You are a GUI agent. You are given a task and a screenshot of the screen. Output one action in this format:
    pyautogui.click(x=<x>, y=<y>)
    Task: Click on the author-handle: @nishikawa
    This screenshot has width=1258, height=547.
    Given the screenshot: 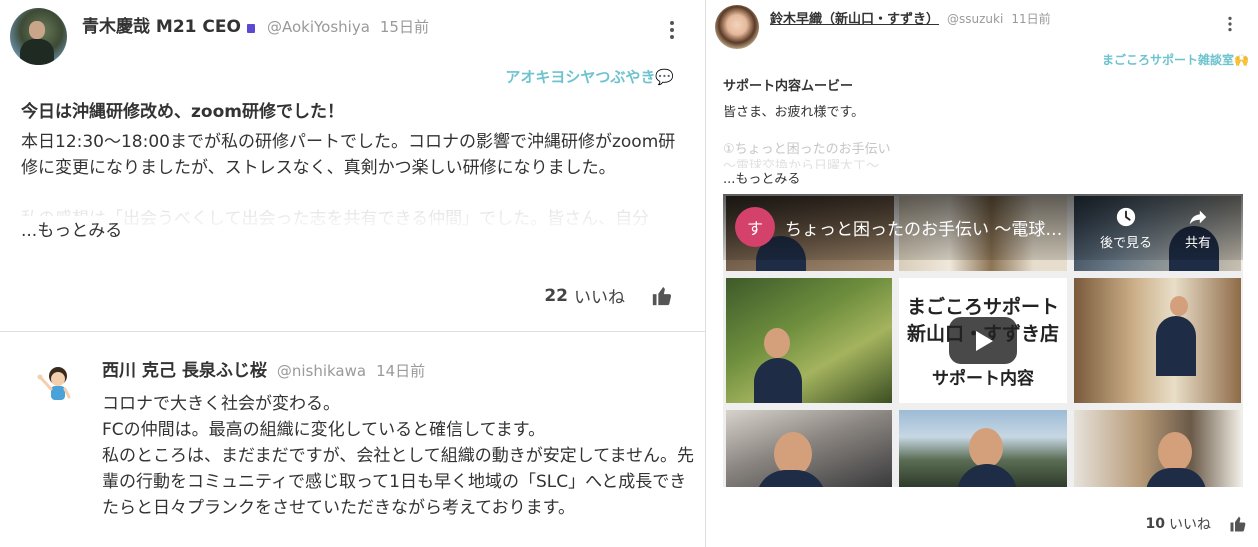 What is the action you would take?
    pyautogui.click(x=321, y=371)
    